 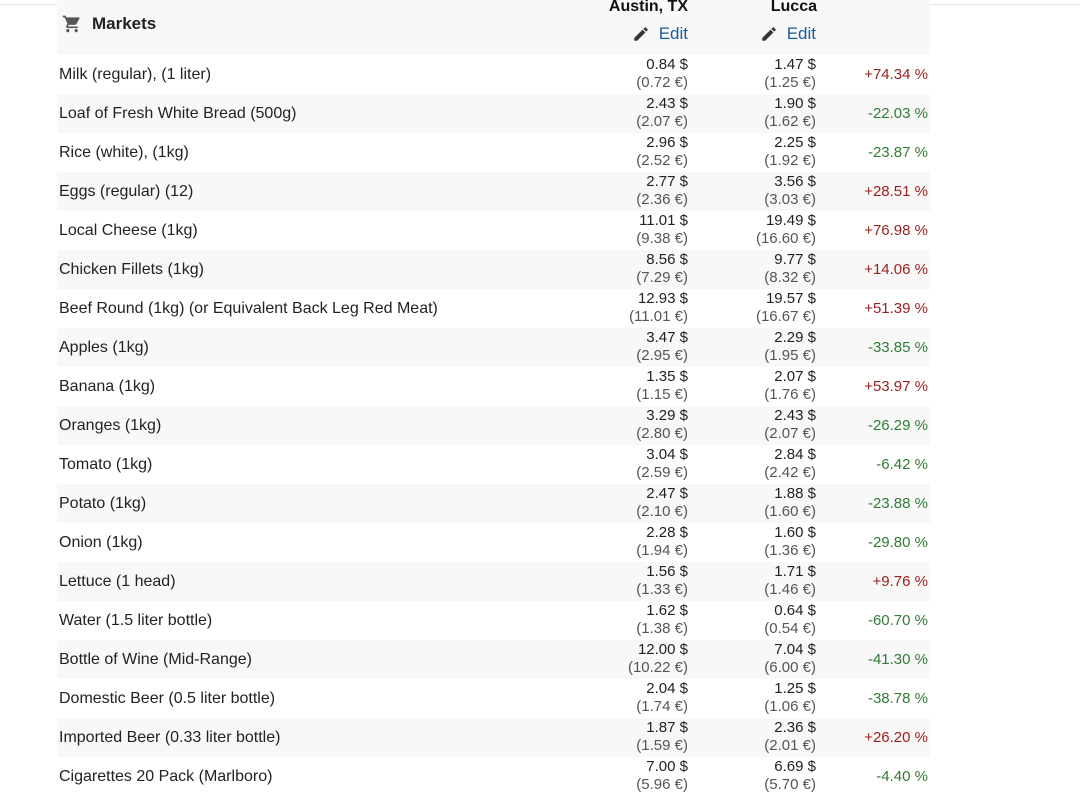 I want to click on item-name: Onion (1kg), so click(x=101, y=542).